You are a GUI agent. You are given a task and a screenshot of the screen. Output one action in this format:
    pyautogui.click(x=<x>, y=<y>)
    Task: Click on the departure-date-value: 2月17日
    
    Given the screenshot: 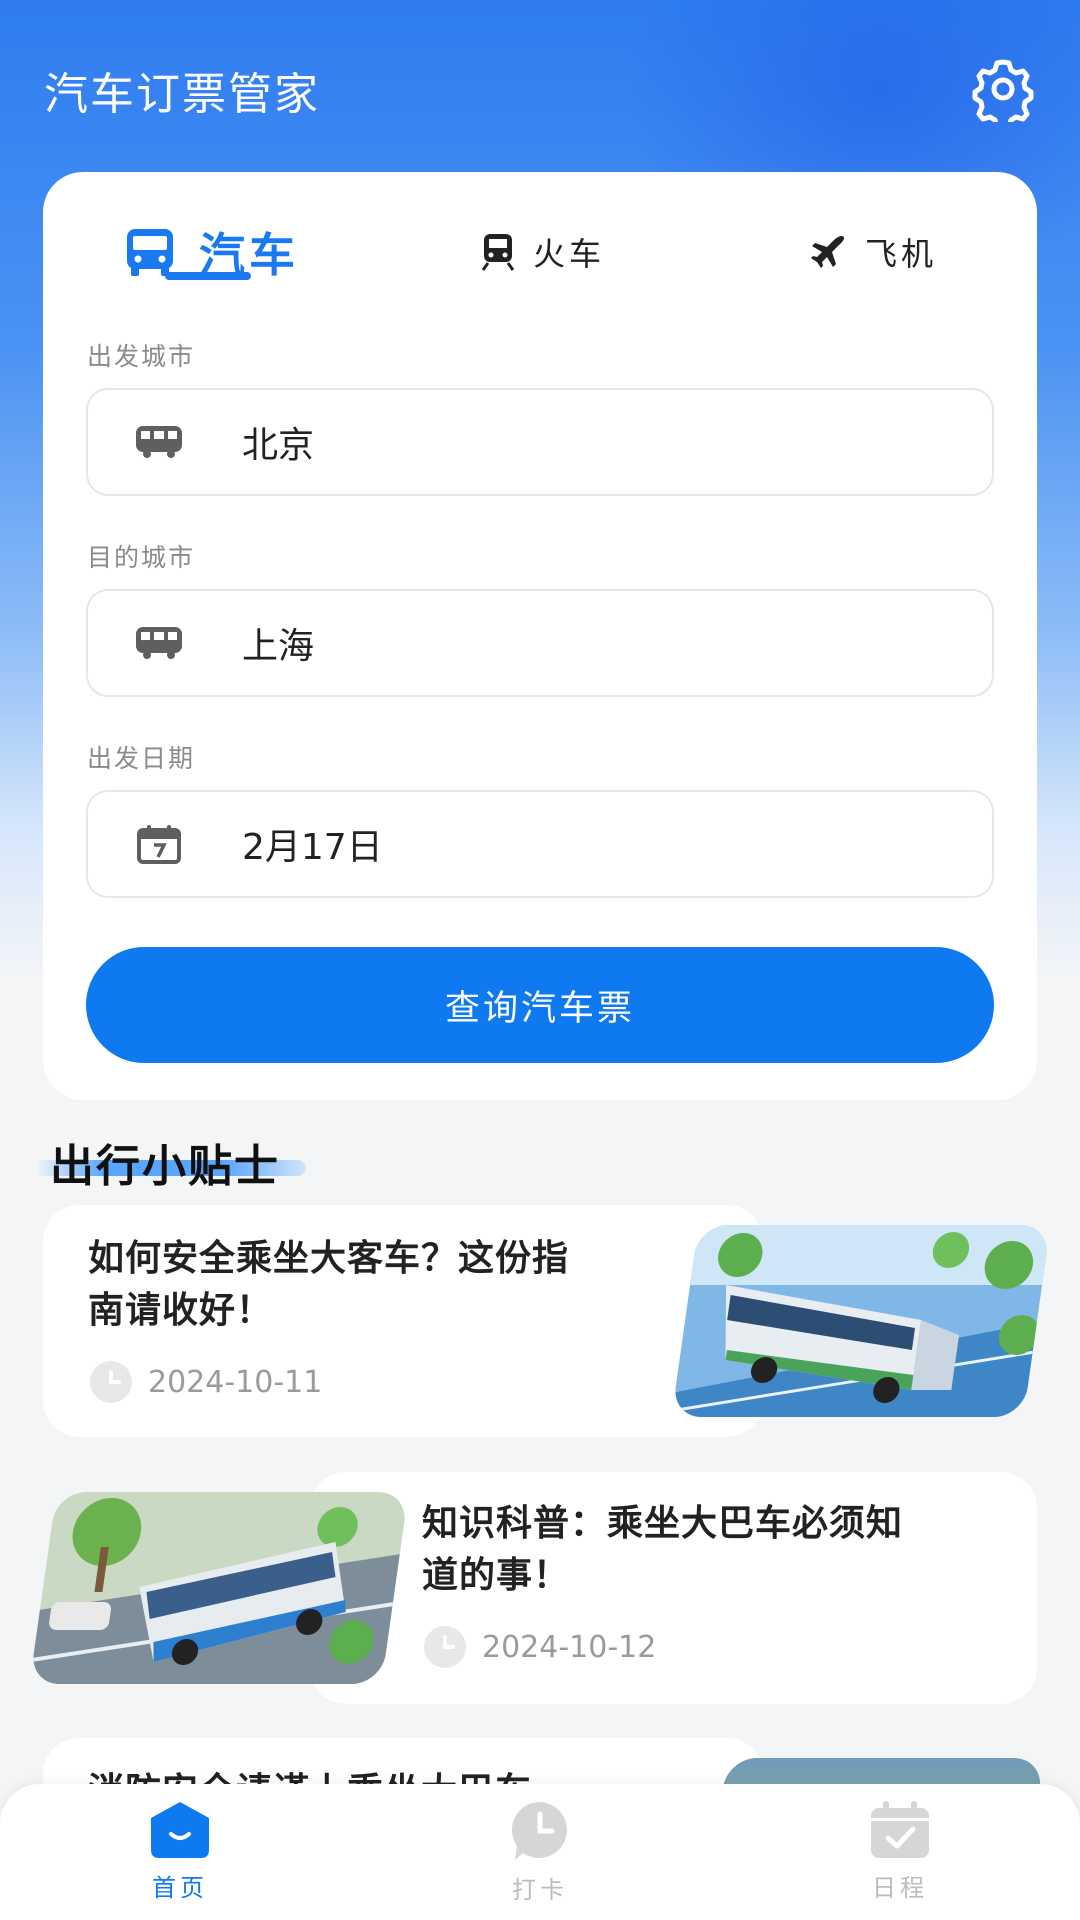 What is the action you would take?
    pyautogui.click(x=312, y=847)
    